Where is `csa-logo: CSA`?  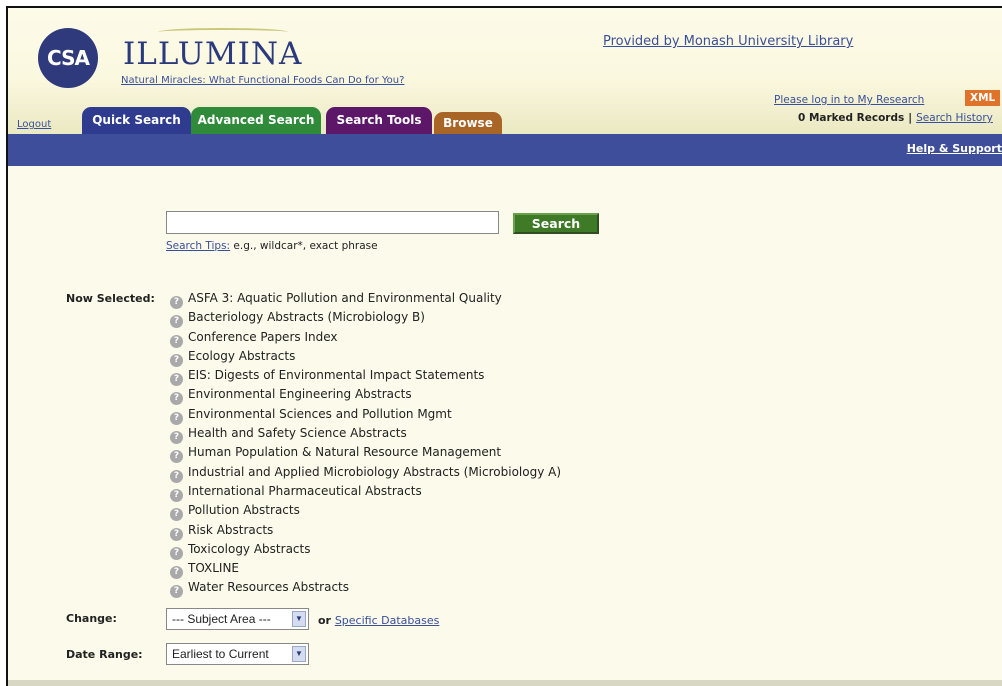 csa-logo: CSA is located at coordinates (68, 58).